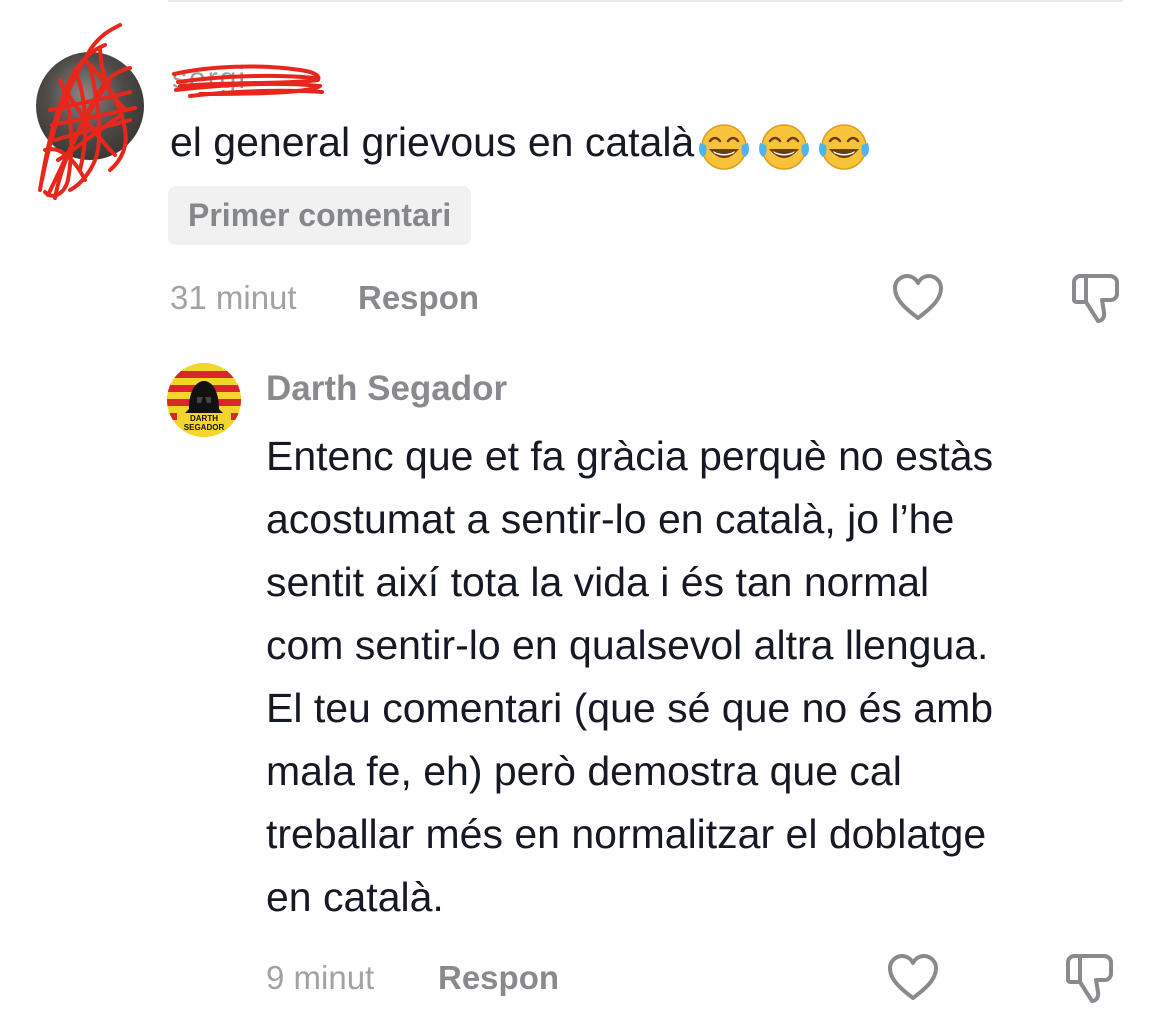 This screenshot has width=1170, height=1025. What do you see at coordinates (204, 418) in the screenshot?
I see `svg-text: DARTH` at bounding box center [204, 418].